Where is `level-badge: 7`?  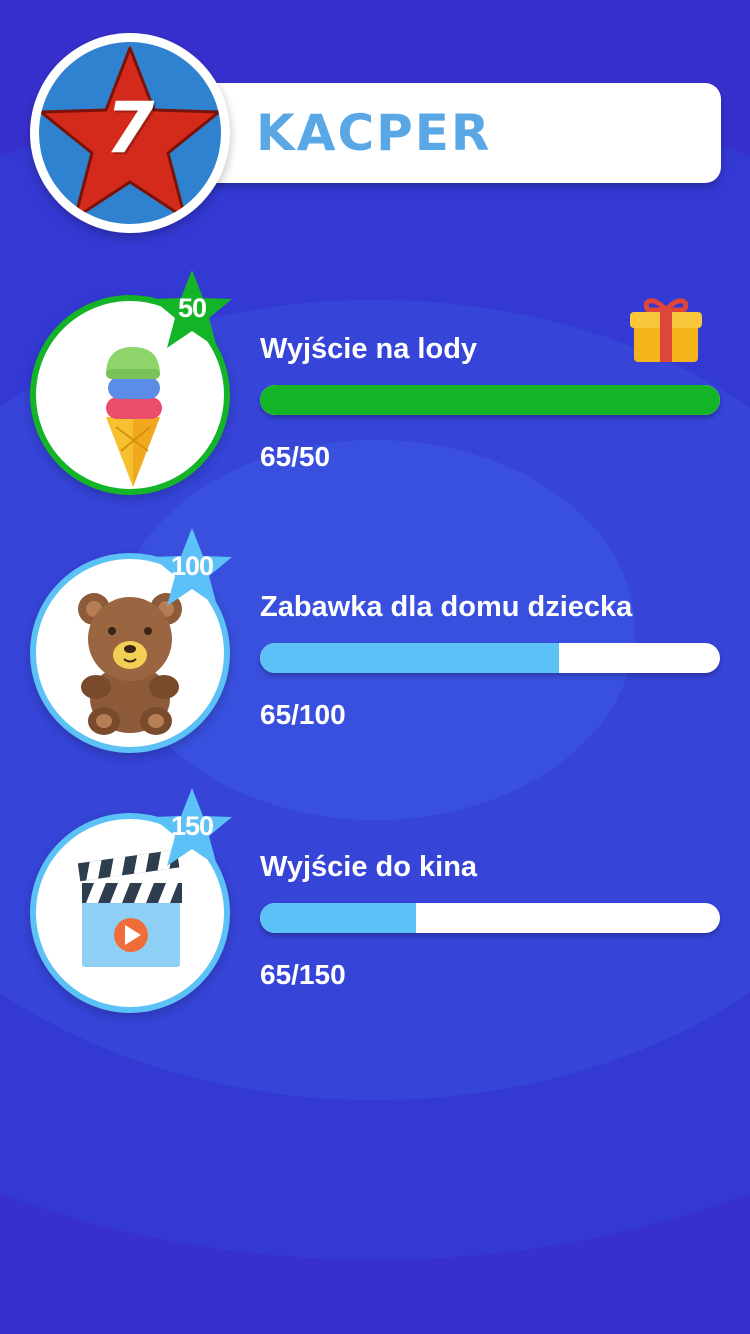 level-badge: 7 is located at coordinates (130, 133).